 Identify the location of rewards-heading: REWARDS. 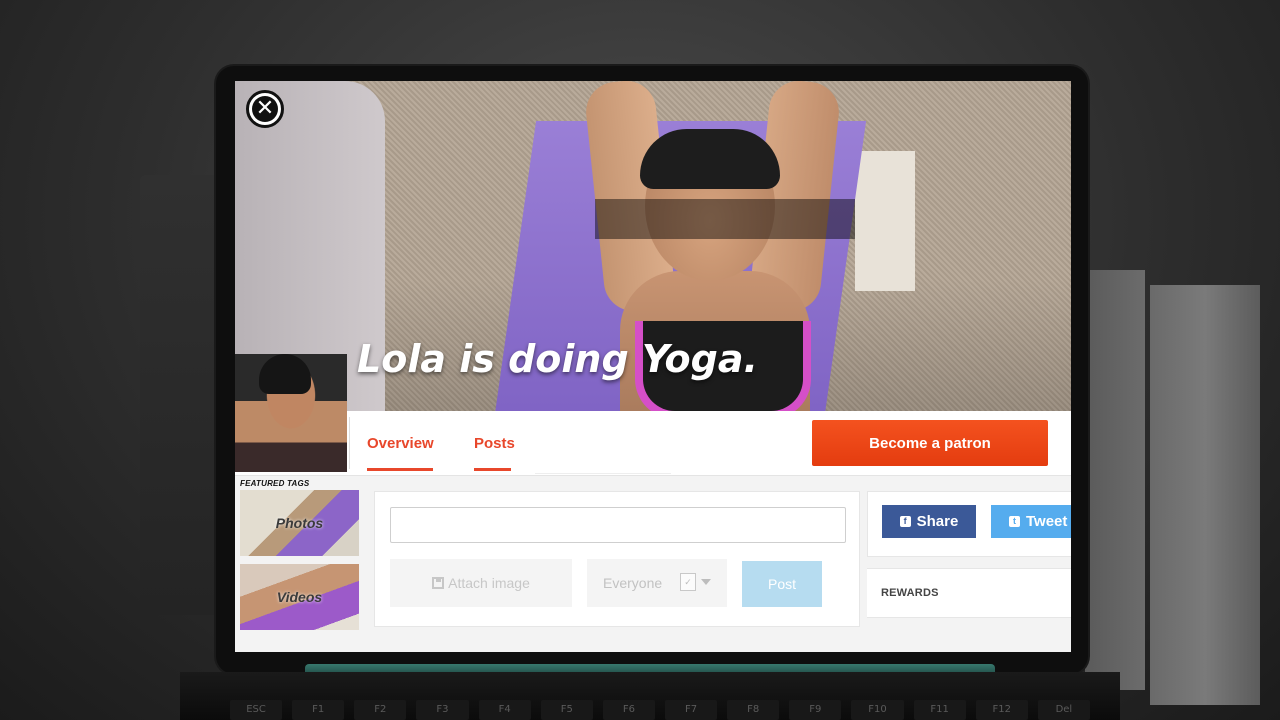
(910, 593).